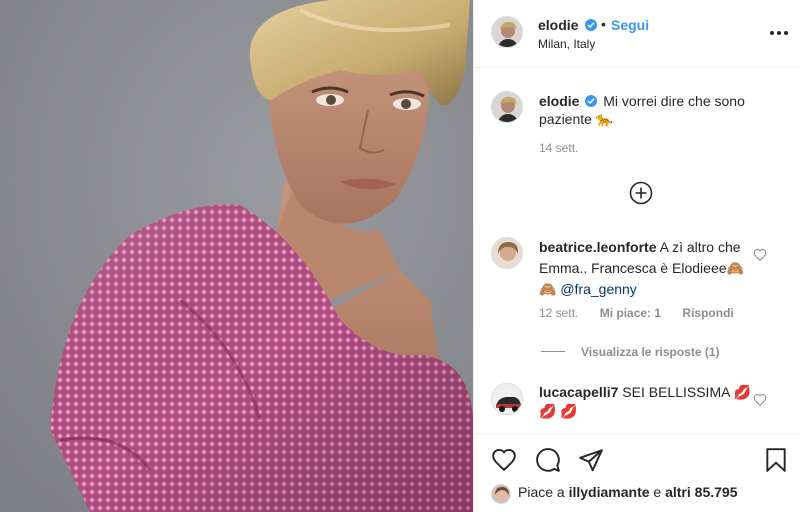 This screenshot has height=512, width=800. What do you see at coordinates (558, 25) in the screenshot?
I see `author-username: elodie` at bounding box center [558, 25].